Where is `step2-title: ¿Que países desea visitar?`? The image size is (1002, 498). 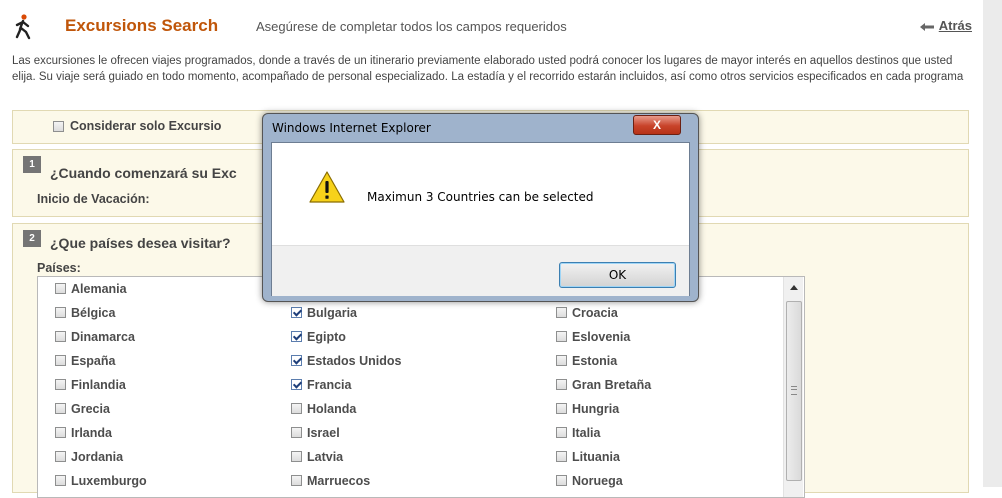
step2-title: ¿Que países desea visitar? is located at coordinates (140, 243).